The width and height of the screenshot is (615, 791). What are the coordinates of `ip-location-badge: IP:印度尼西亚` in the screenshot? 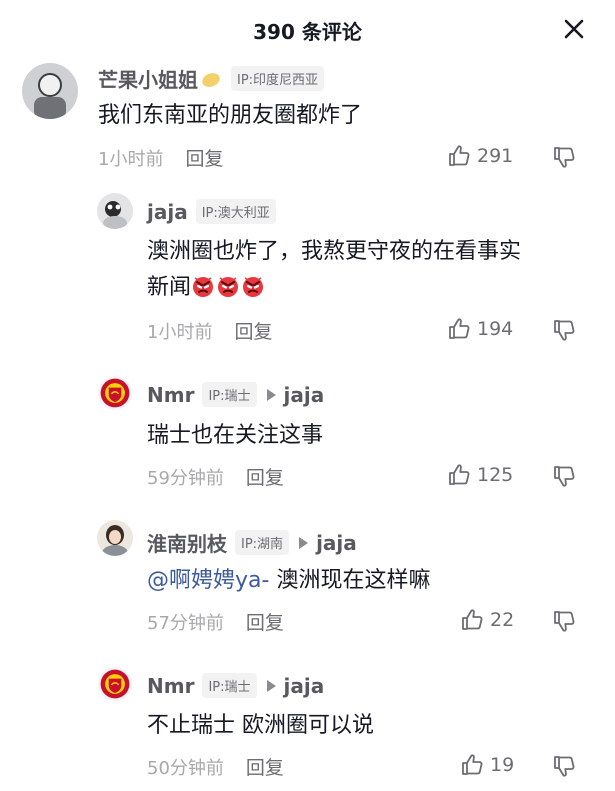 It's located at (278, 78).